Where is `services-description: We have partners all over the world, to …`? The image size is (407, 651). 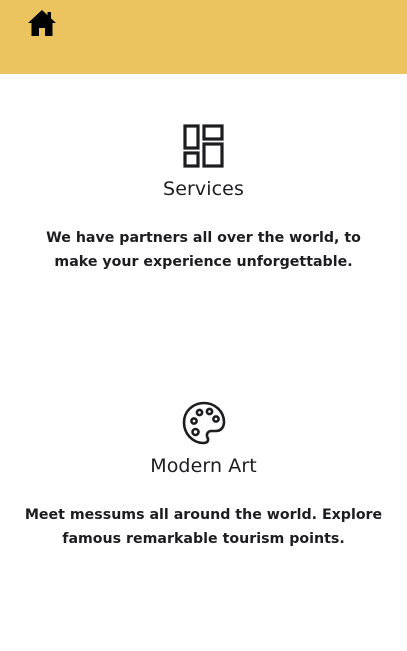
services-description: We have partners all over the world, to … is located at coordinates (203, 250).